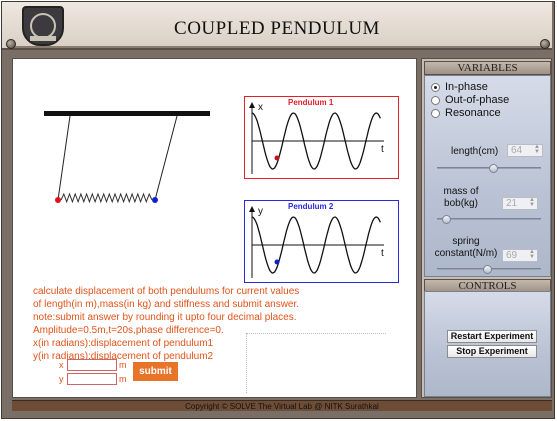  Describe the element at coordinates (311, 206) in the screenshot. I see `graph-2-title: Pendulum 2` at that location.